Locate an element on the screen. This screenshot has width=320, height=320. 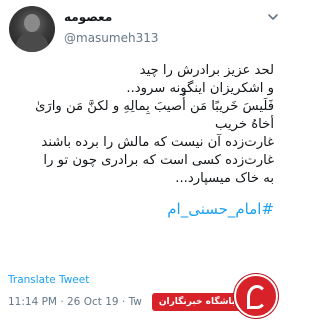
tweet-line: غارت‌زده آن نیست که مالش را برده باشند is located at coordinates (157, 142).